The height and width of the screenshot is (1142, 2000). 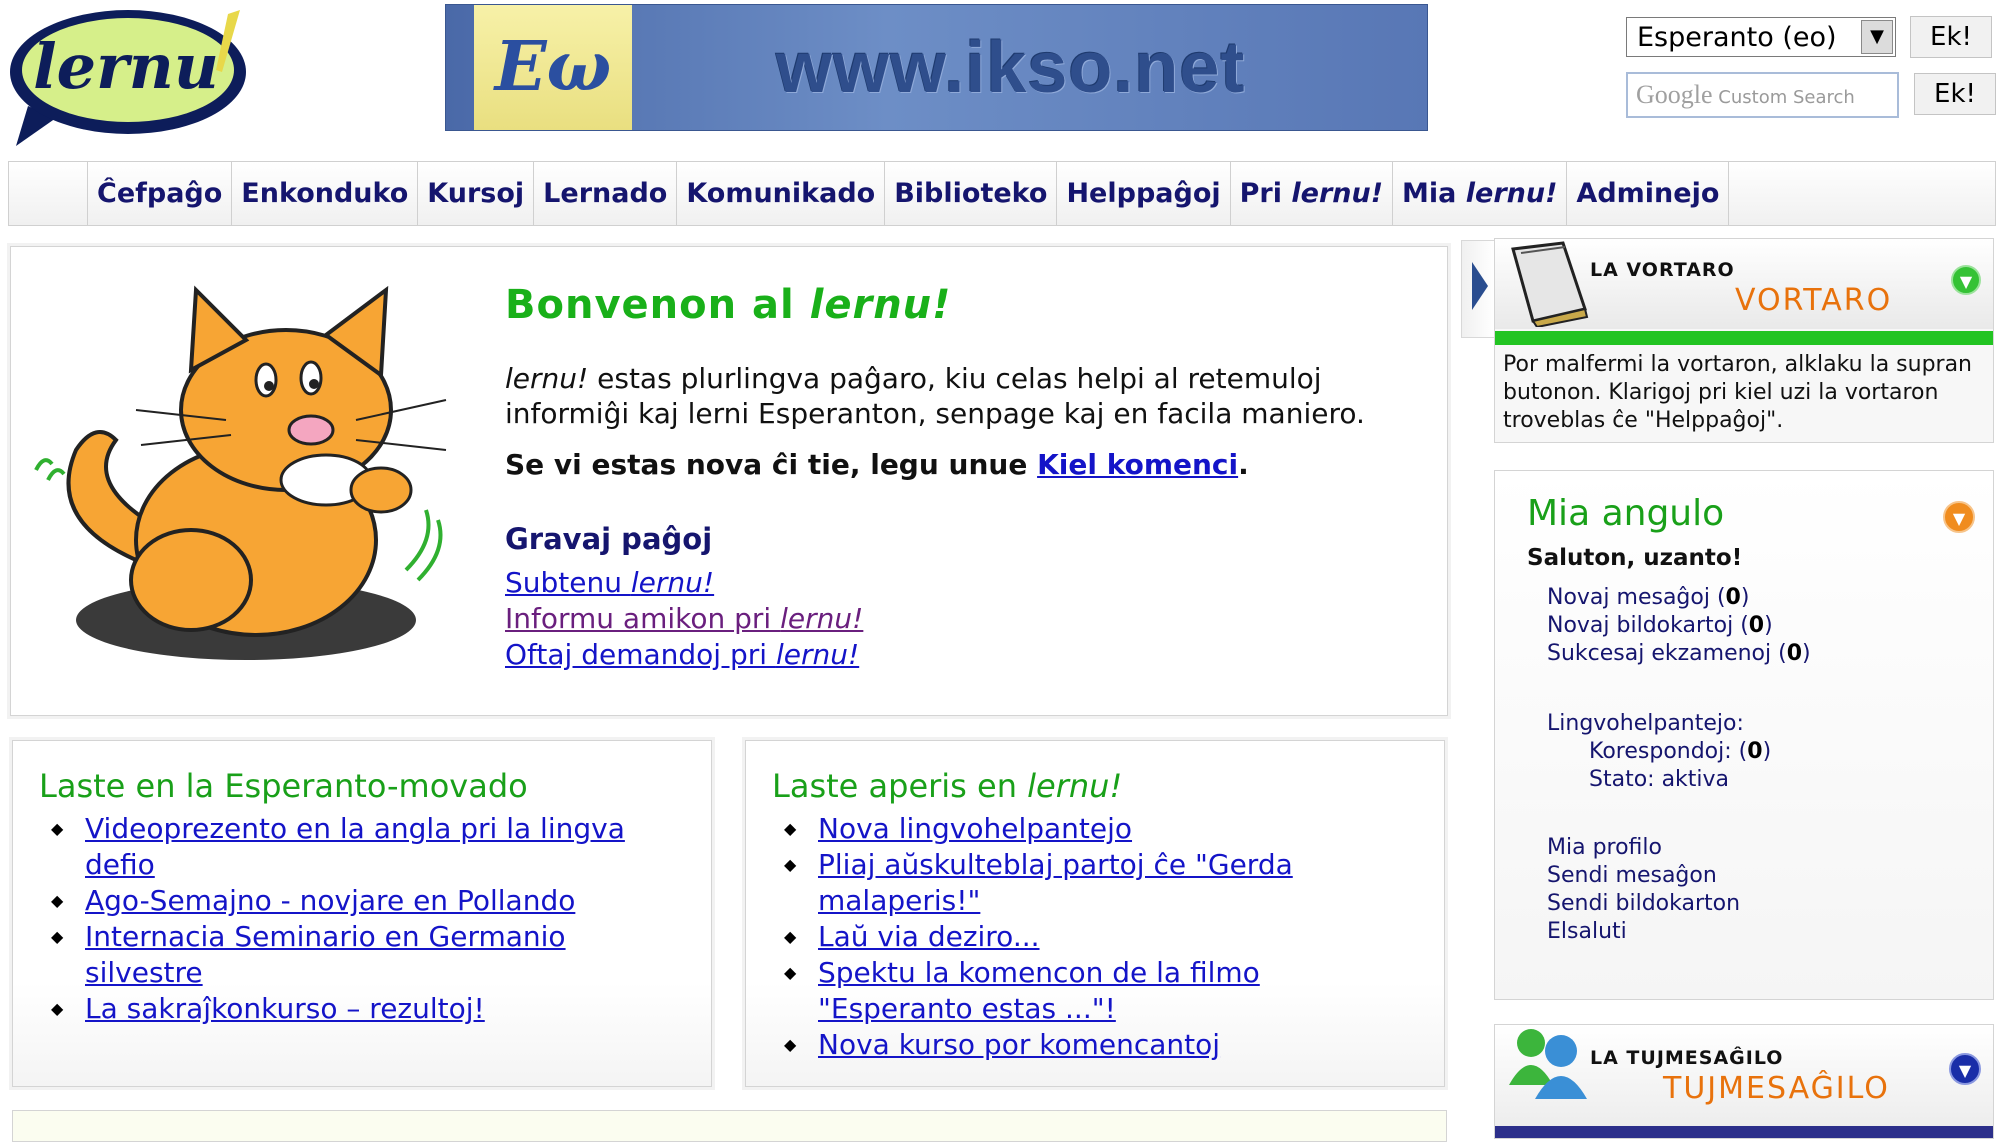 I want to click on nav-item-introduction: Enkonduko, so click(x=325, y=193).